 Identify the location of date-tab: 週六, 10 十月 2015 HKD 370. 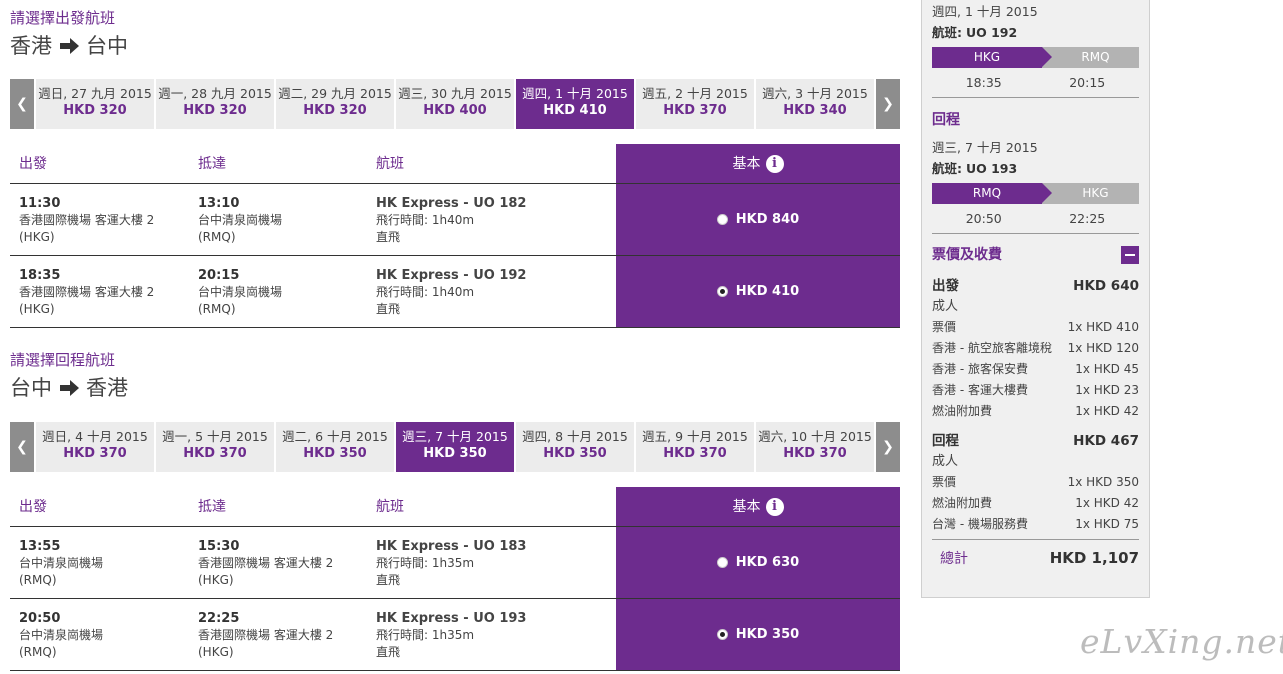
(815, 447).